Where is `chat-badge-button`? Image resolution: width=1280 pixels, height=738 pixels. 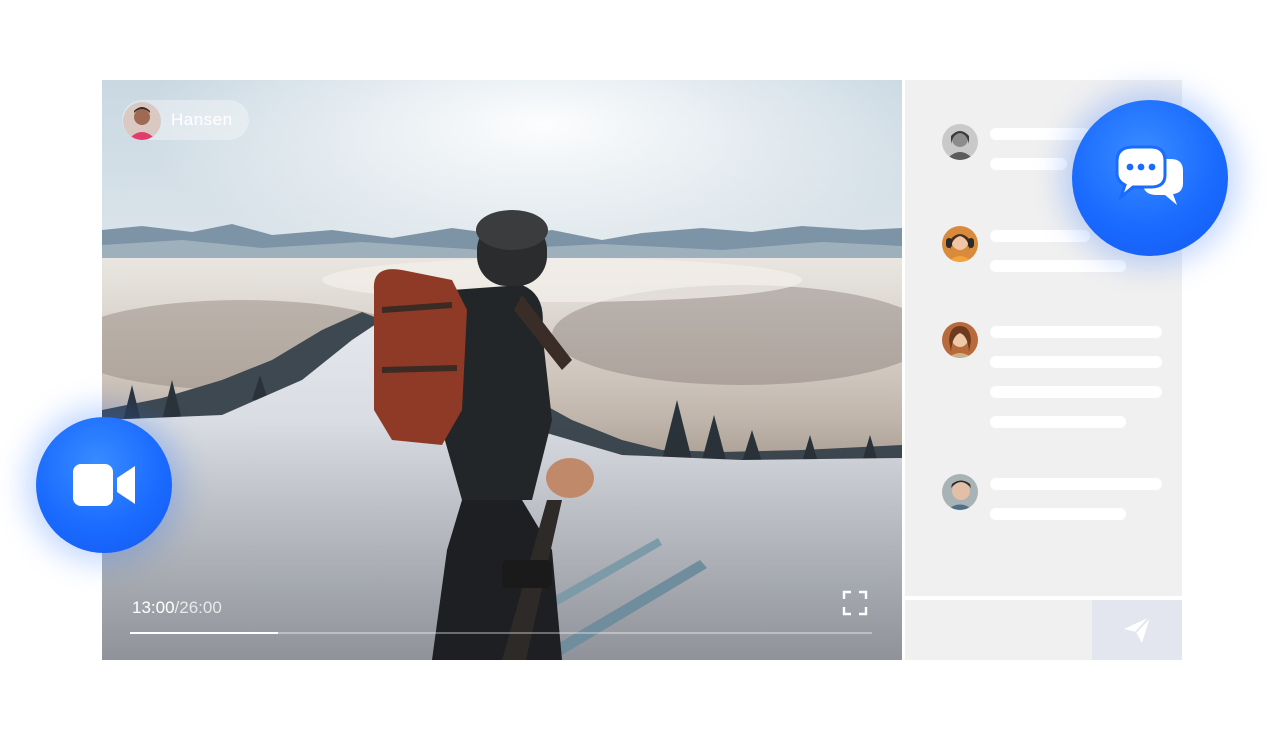
chat-badge-button is located at coordinates (1150, 178).